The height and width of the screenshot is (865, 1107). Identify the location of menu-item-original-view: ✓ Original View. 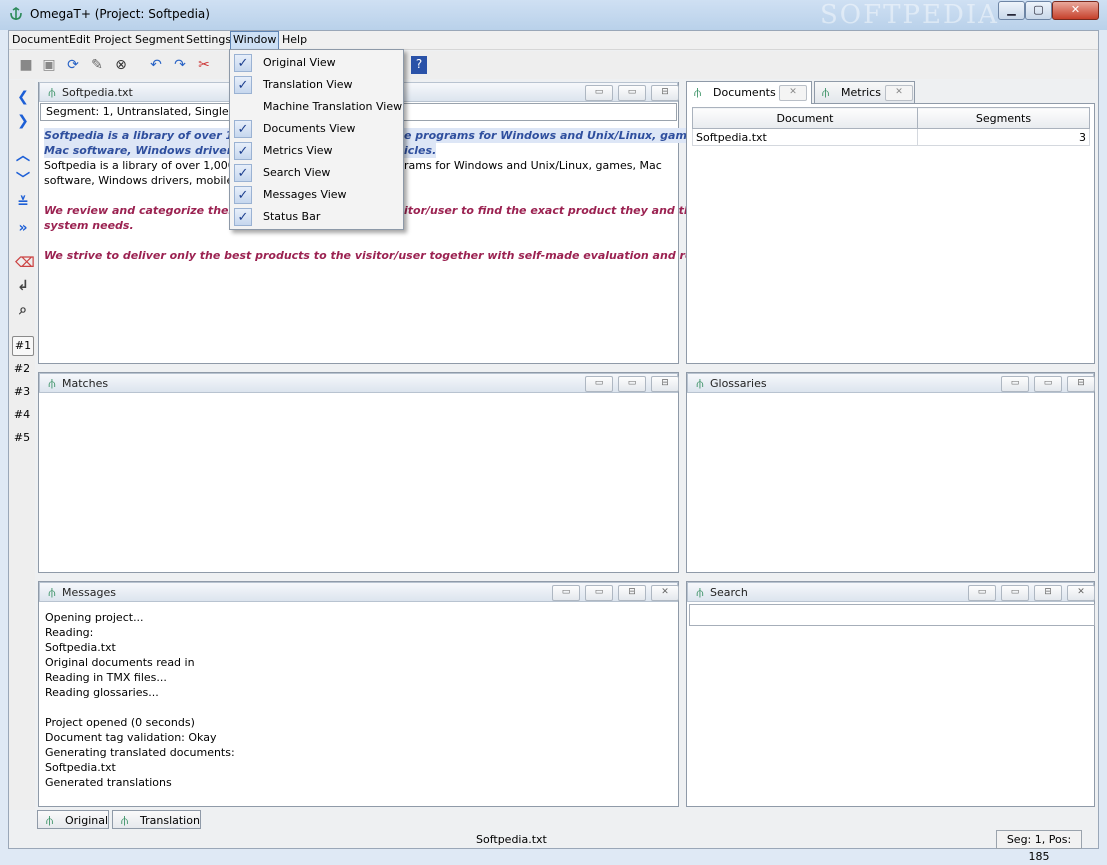
(316, 63).